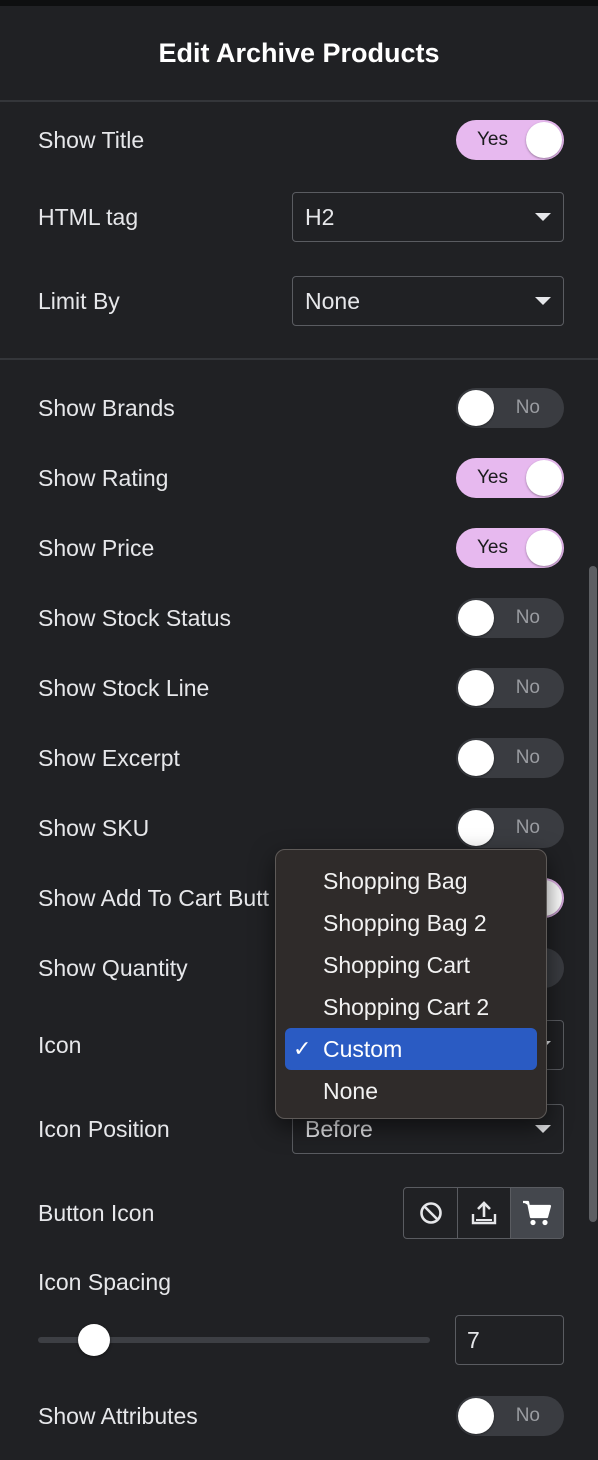  I want to click on show-excerpt-toggle: No, so click(510, 758).